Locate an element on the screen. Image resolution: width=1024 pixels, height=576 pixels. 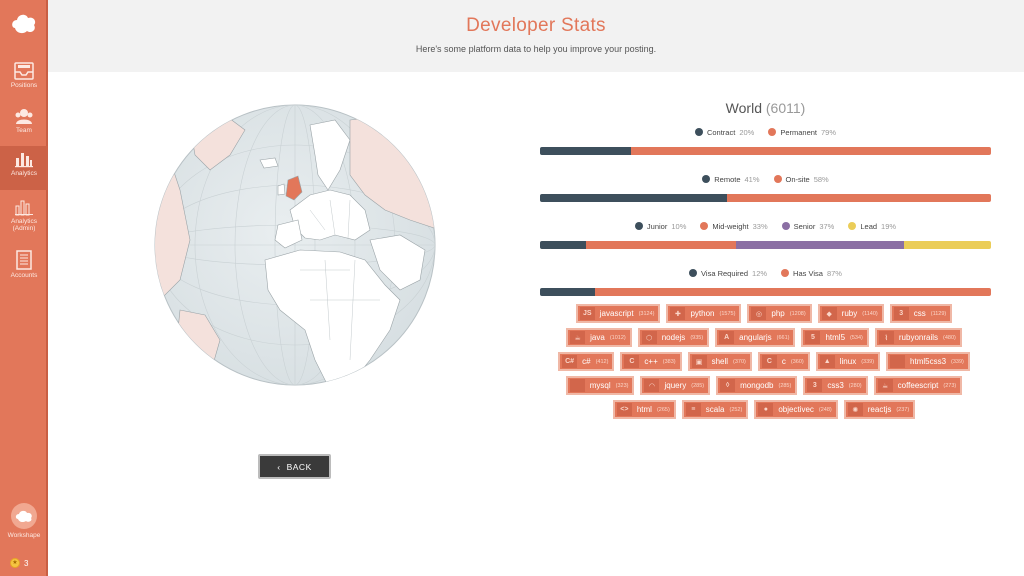
world-globe is located at coordinates (295, 245).